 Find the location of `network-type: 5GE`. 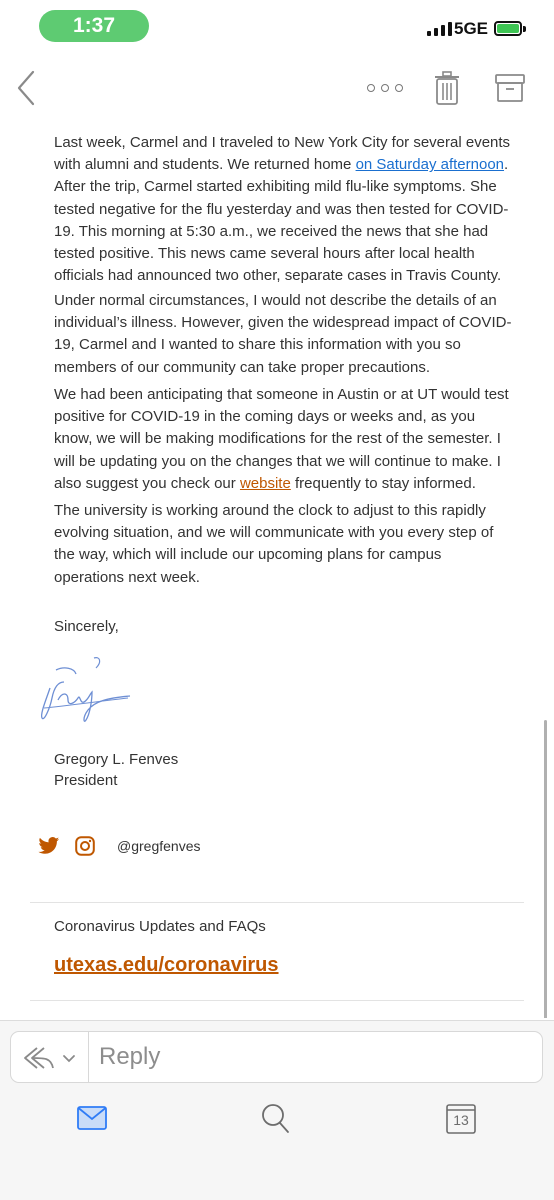

network-type: 5GE is located at coordinates (471, 28).